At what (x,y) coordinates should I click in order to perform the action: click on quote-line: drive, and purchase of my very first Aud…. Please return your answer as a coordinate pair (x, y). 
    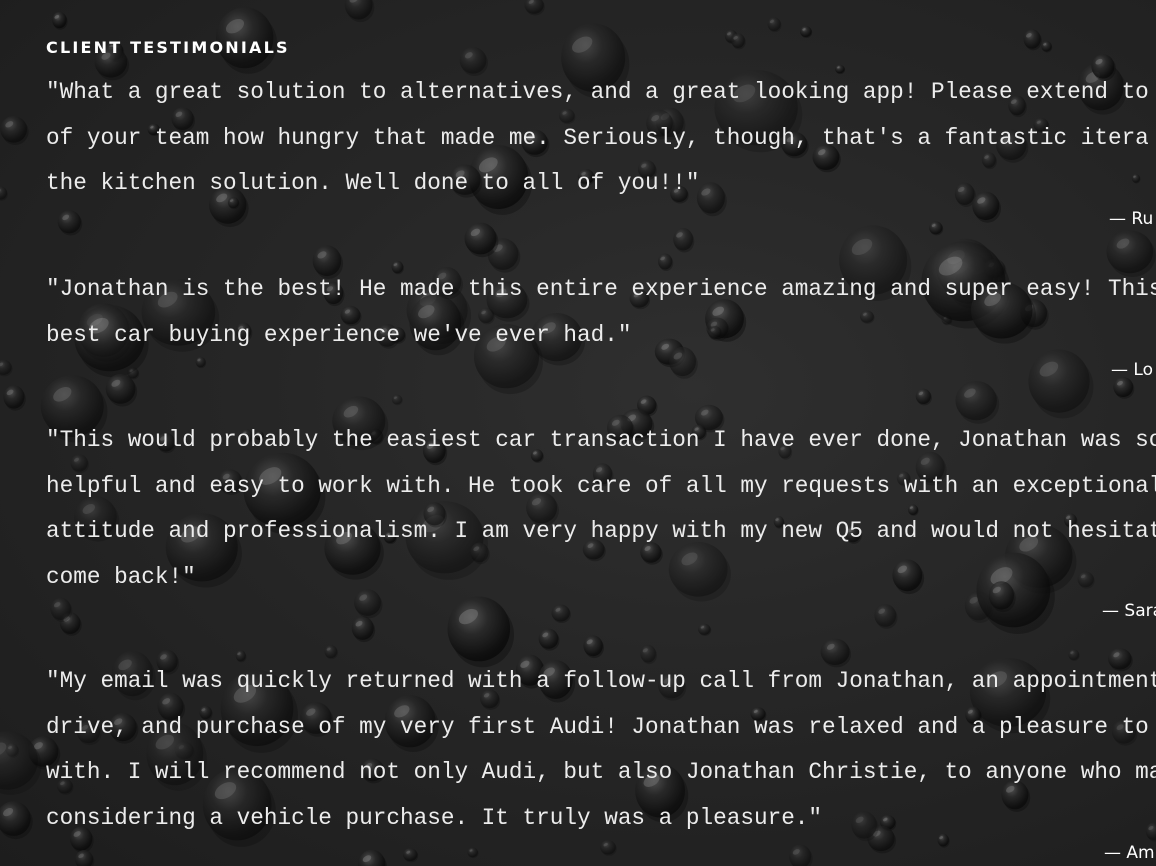
    Looking at the image, I should click on (597, 726).